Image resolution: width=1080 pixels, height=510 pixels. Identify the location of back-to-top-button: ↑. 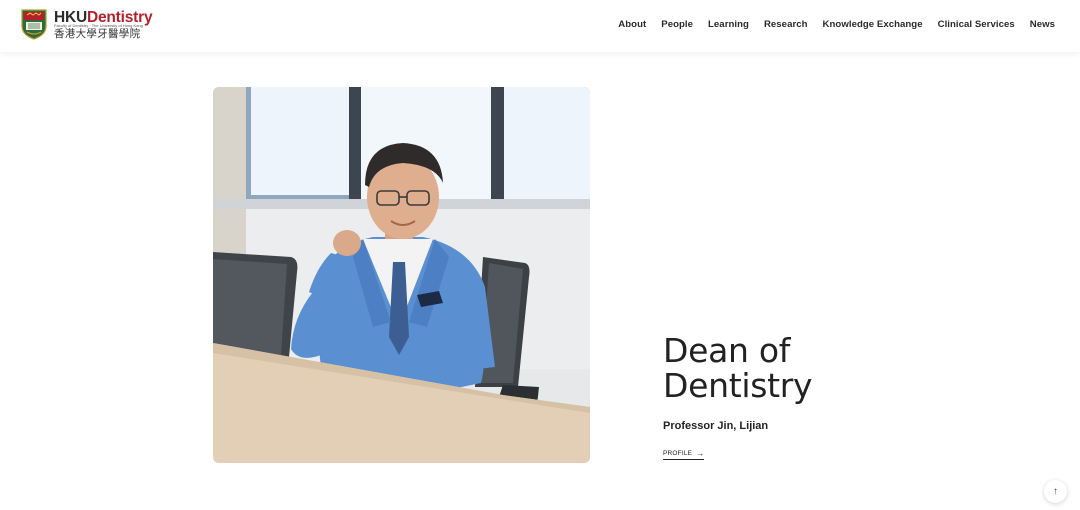
(1055, 491).